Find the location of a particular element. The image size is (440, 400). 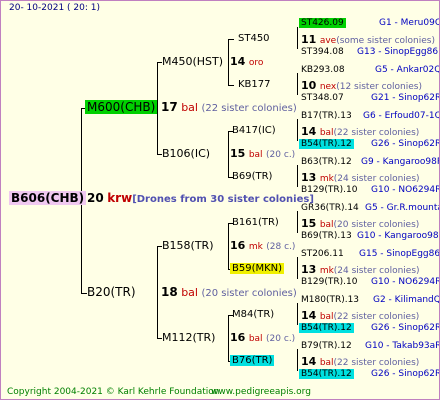

g2-queen-b20: B20(TR) is located at coordinates (111, 292).